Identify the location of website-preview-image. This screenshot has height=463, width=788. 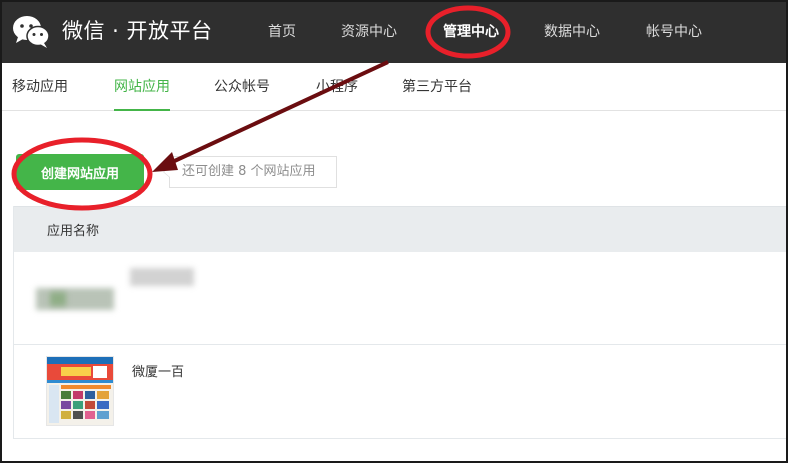
(80, 391).